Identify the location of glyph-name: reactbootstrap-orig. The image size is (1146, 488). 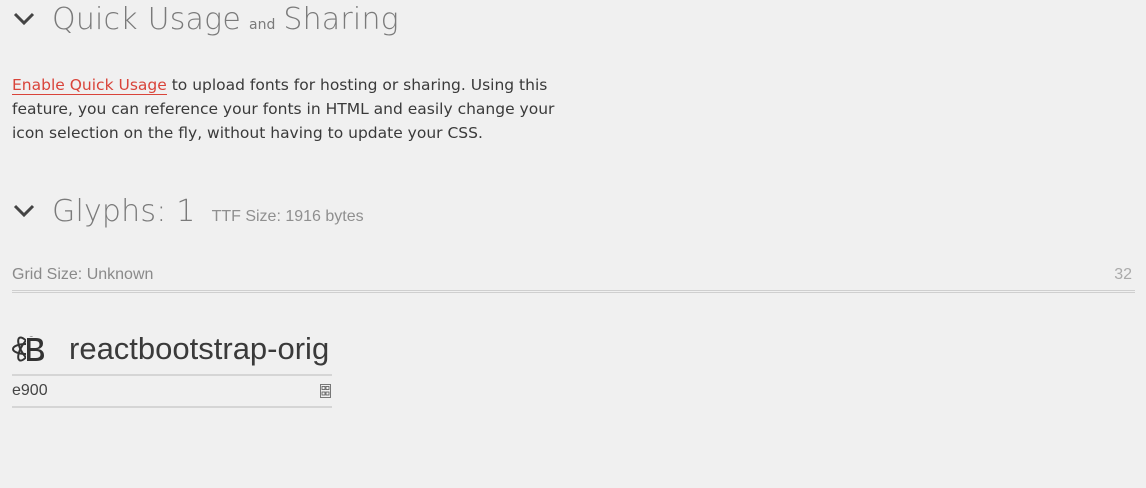
(200, 349).